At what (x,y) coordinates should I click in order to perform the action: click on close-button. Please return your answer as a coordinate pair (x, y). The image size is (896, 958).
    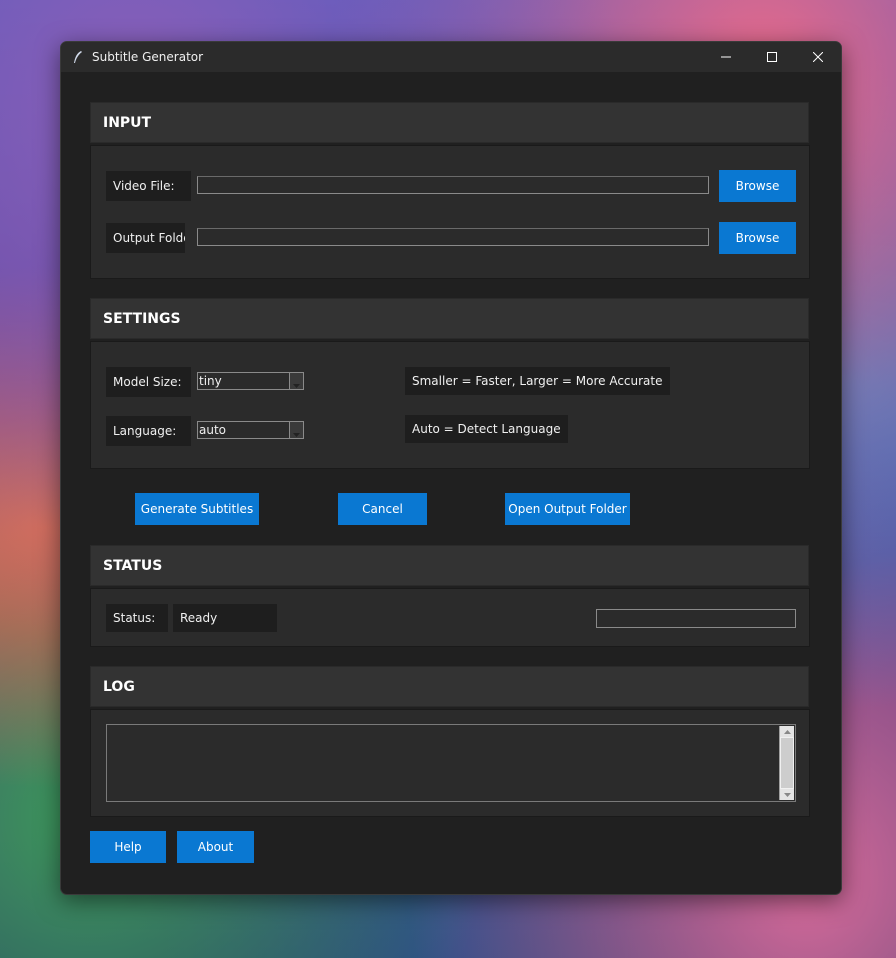
    Looking at the image, I should click on (818, 57).